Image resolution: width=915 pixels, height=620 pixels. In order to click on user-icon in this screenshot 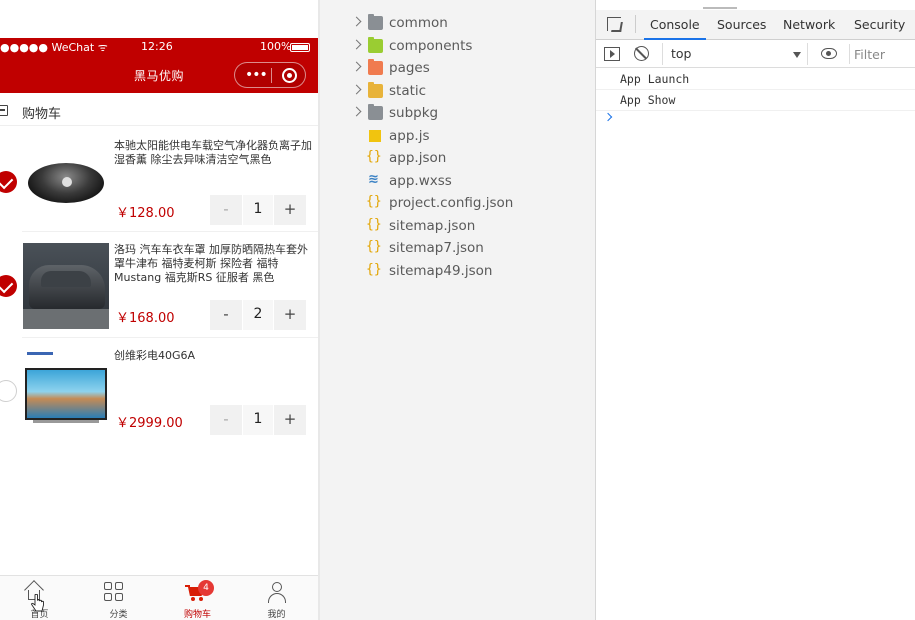, I will do `click(277, 592)`.